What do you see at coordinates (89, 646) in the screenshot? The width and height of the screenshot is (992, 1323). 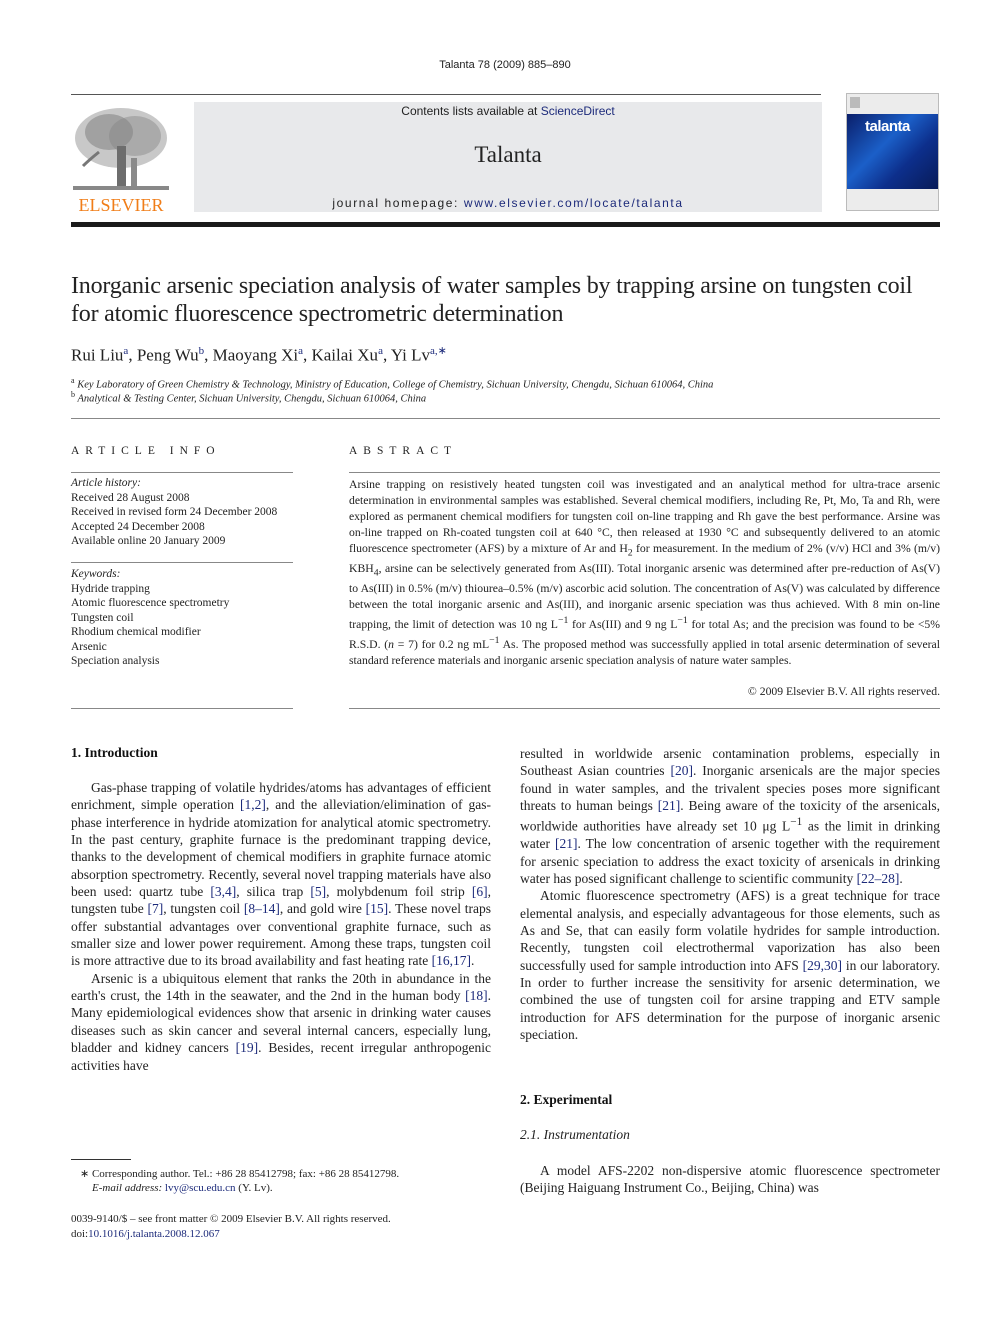 I see `keyword-item: Arsenic` at bounding box center [89, 646].